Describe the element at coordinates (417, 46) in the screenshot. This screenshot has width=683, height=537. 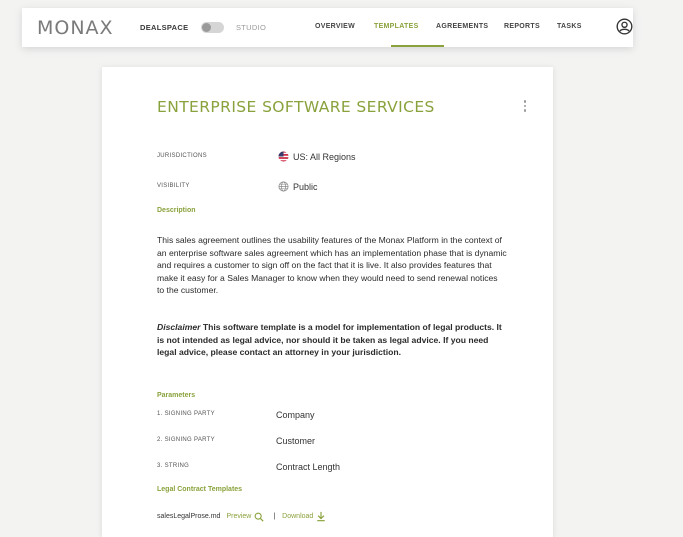
I see `nav-active-indicator` at that location.